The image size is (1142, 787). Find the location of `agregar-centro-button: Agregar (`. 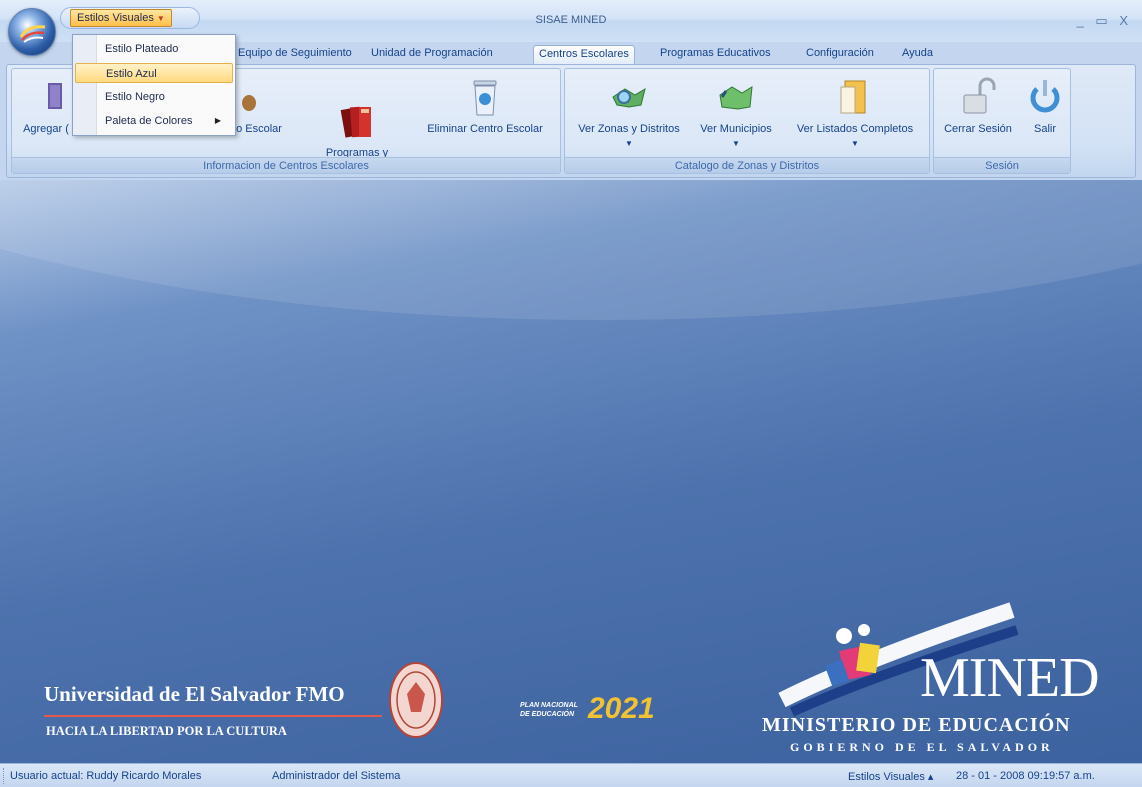

agregar-centro-button: Agregar ( is located at coordinates (46, 106).